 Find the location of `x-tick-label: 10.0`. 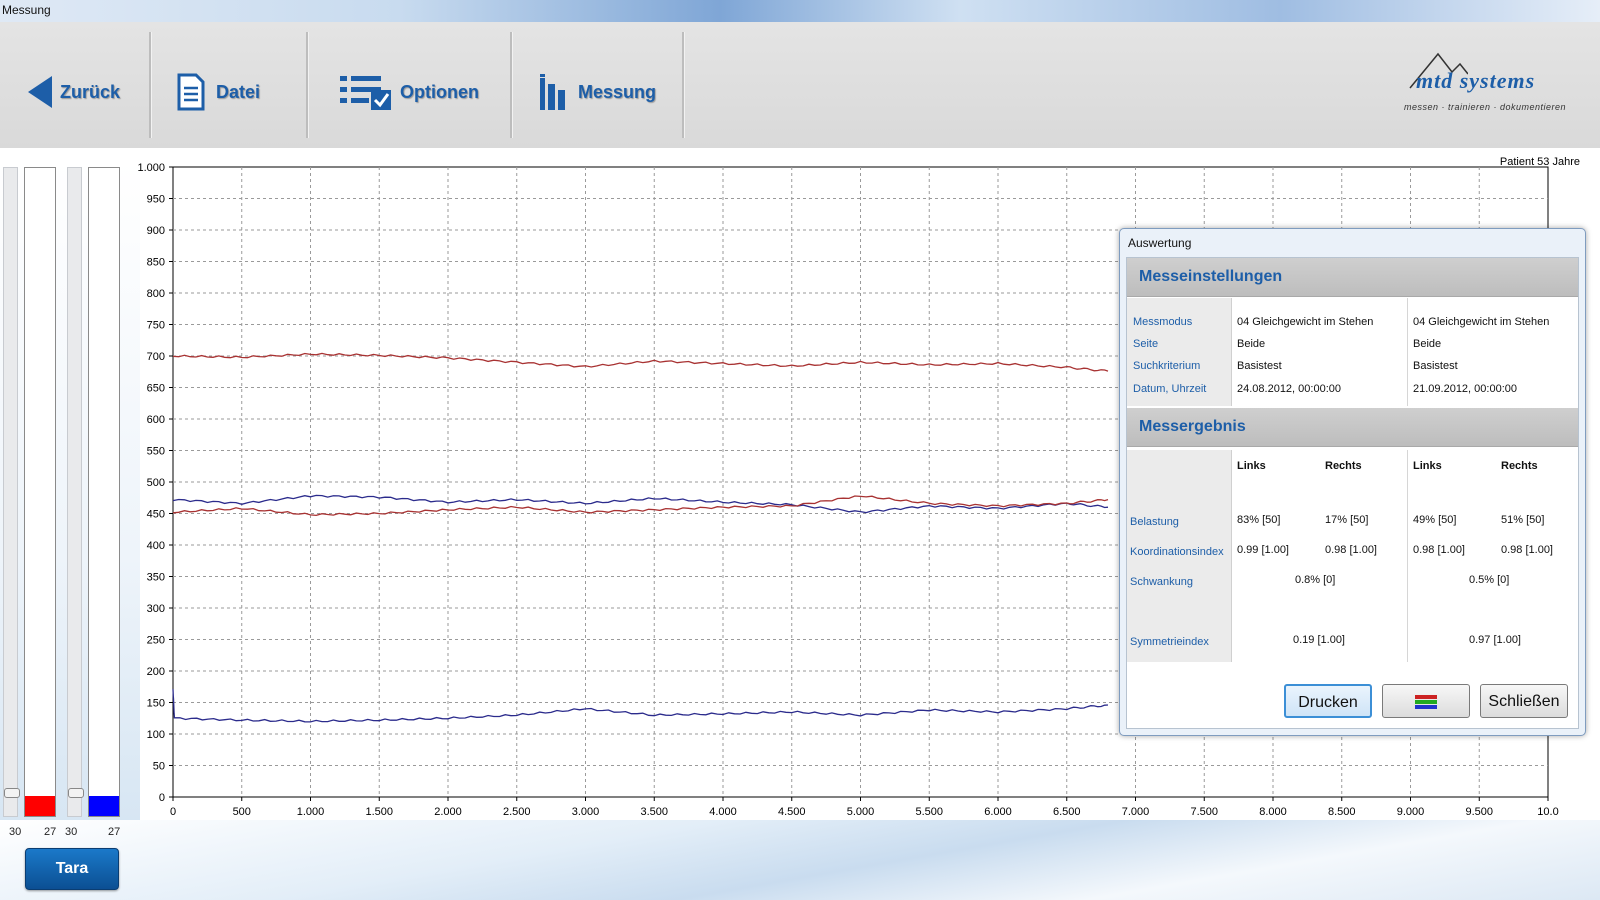

x-tick-label: 10.0 is located at coordinates (1547, 812).